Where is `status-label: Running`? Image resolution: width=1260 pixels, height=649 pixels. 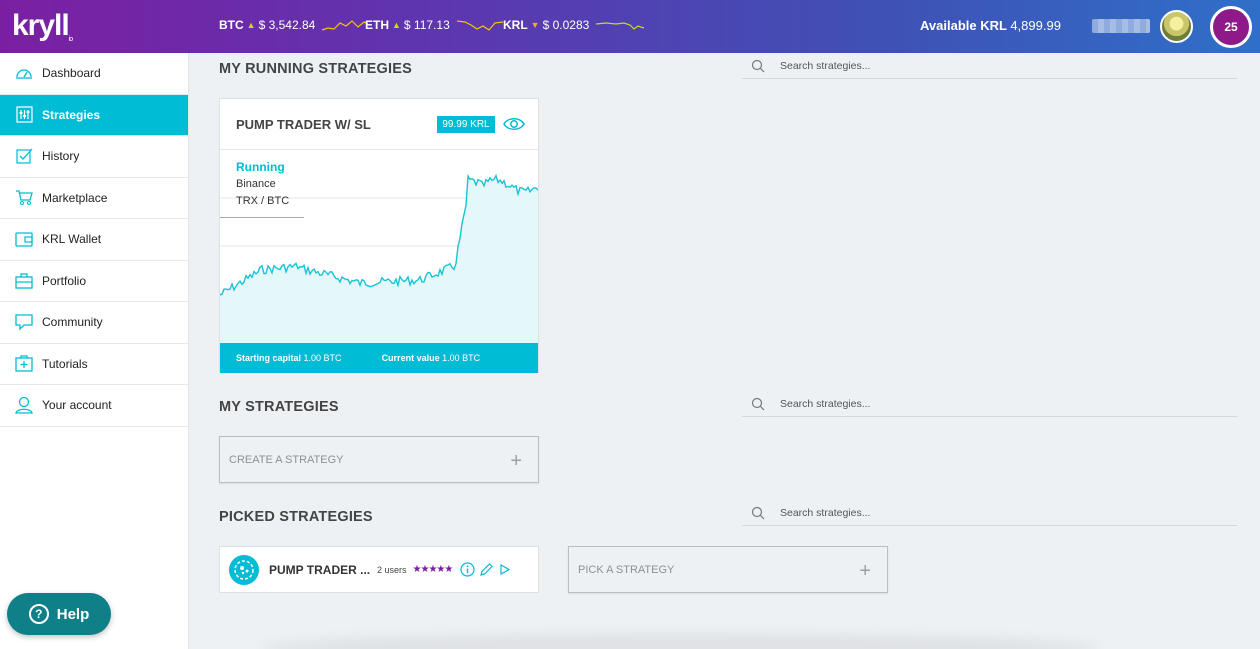 status-label: Running is located at coordinates (260, 167).